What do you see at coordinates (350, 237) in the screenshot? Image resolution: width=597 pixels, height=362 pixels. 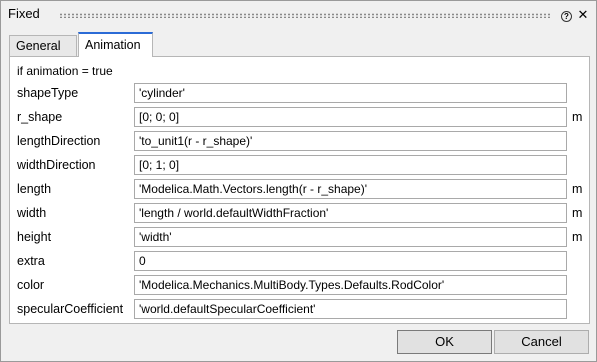 I see `height-field: 'width'` at bounding box center [350, 237].